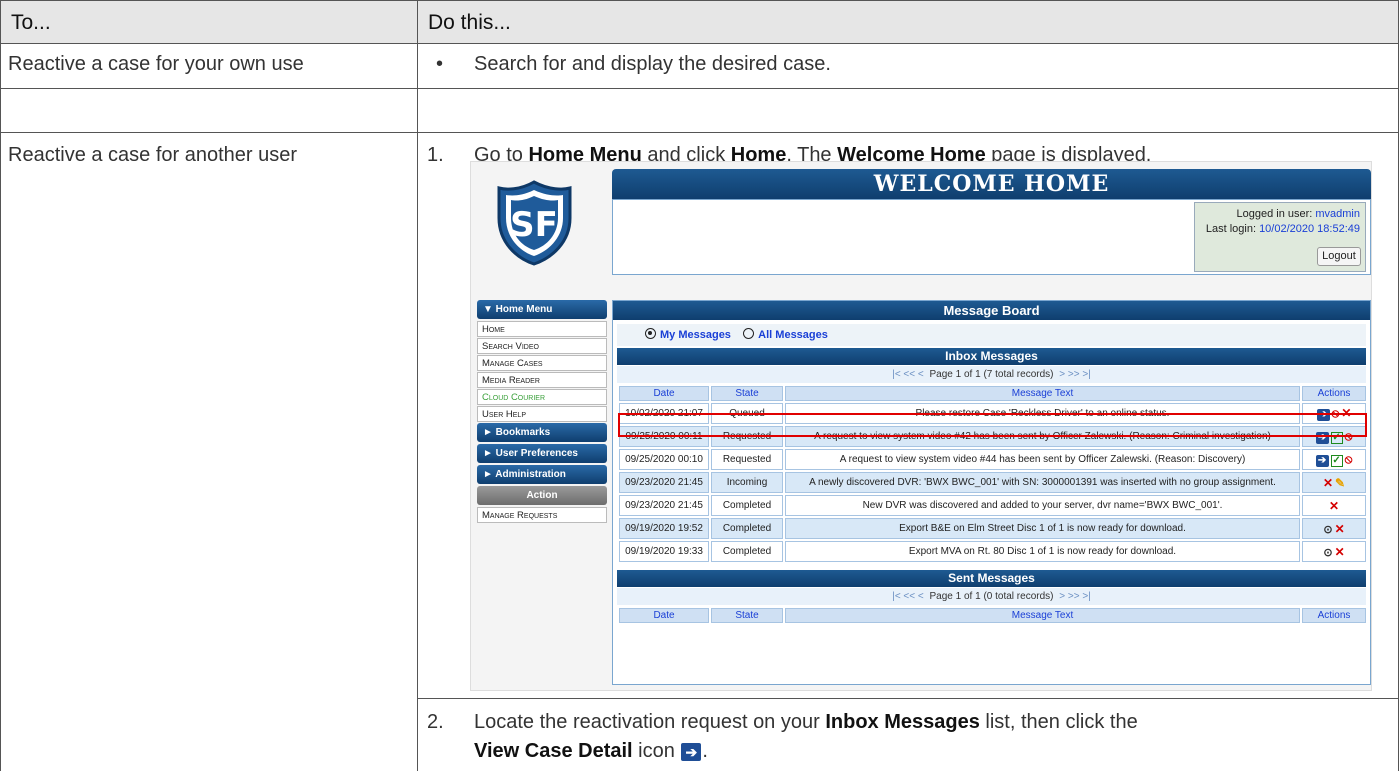 The height and width of the screenshot is (771, 1399). I want to click on deny-icon: ⦸, so click(1349, 459).